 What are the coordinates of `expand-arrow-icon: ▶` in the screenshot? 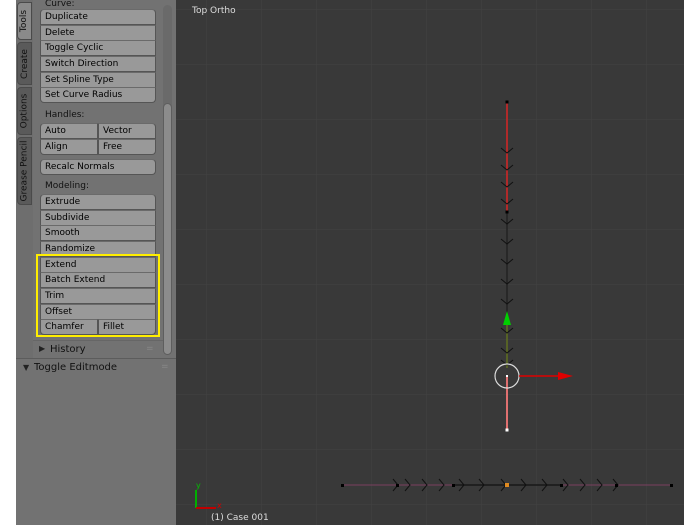 It's located at (42, 348).